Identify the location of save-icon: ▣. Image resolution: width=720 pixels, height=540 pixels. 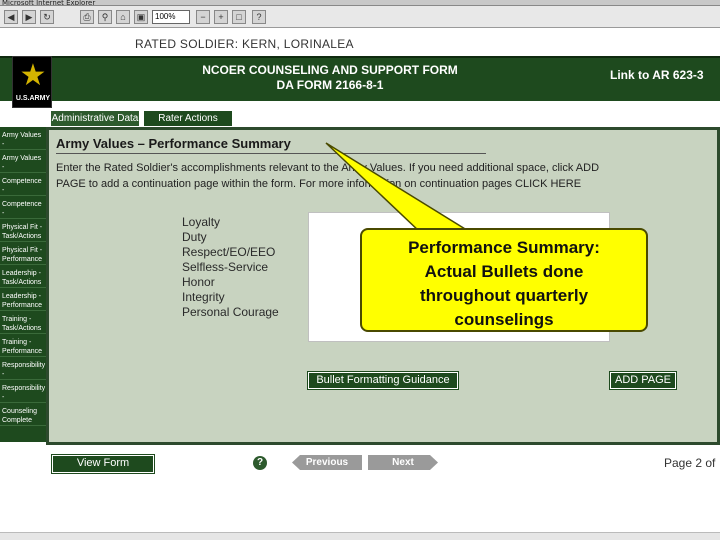
(141, 17).